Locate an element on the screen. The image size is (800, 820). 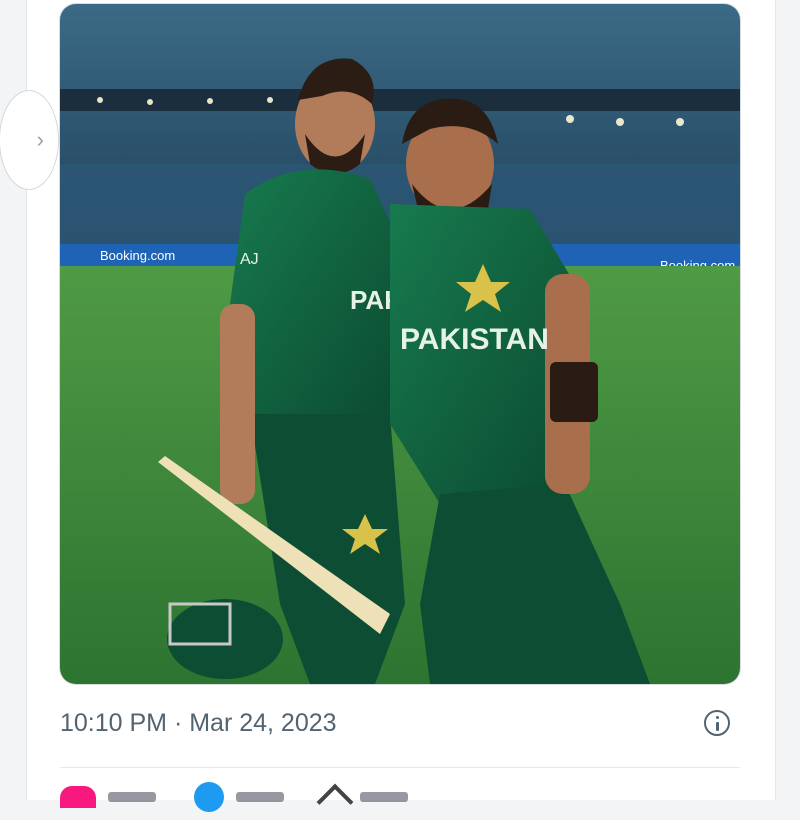
post-meta: 10:10 PM · Mar 24, 2023 is located at coordinates (400, 723).